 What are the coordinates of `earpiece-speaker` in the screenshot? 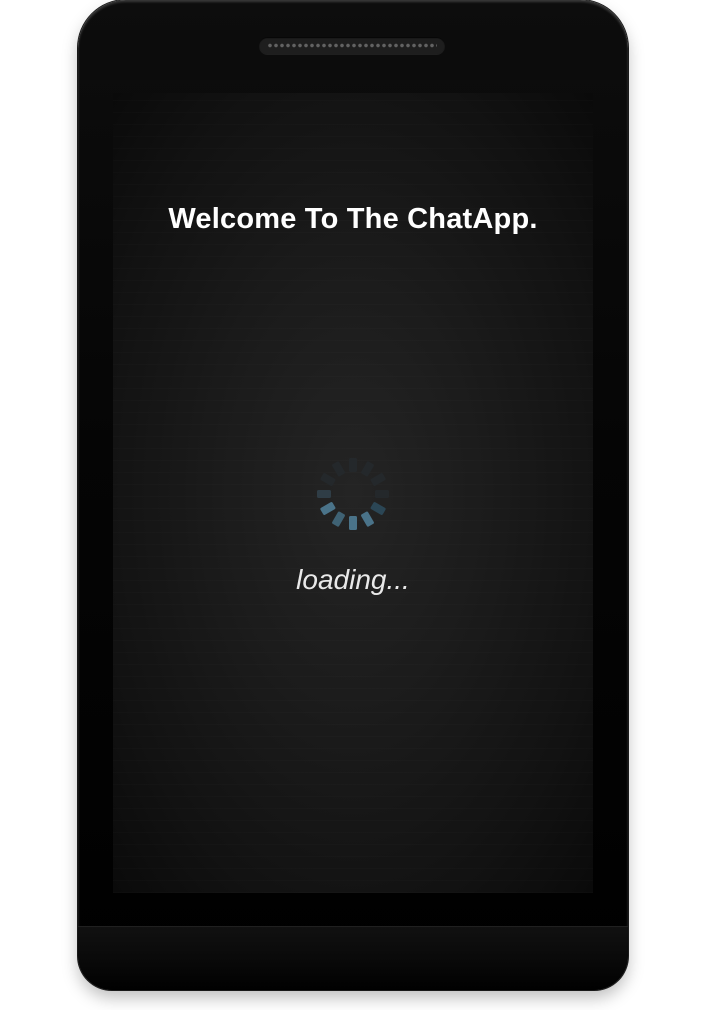 It's located at (352, 45).